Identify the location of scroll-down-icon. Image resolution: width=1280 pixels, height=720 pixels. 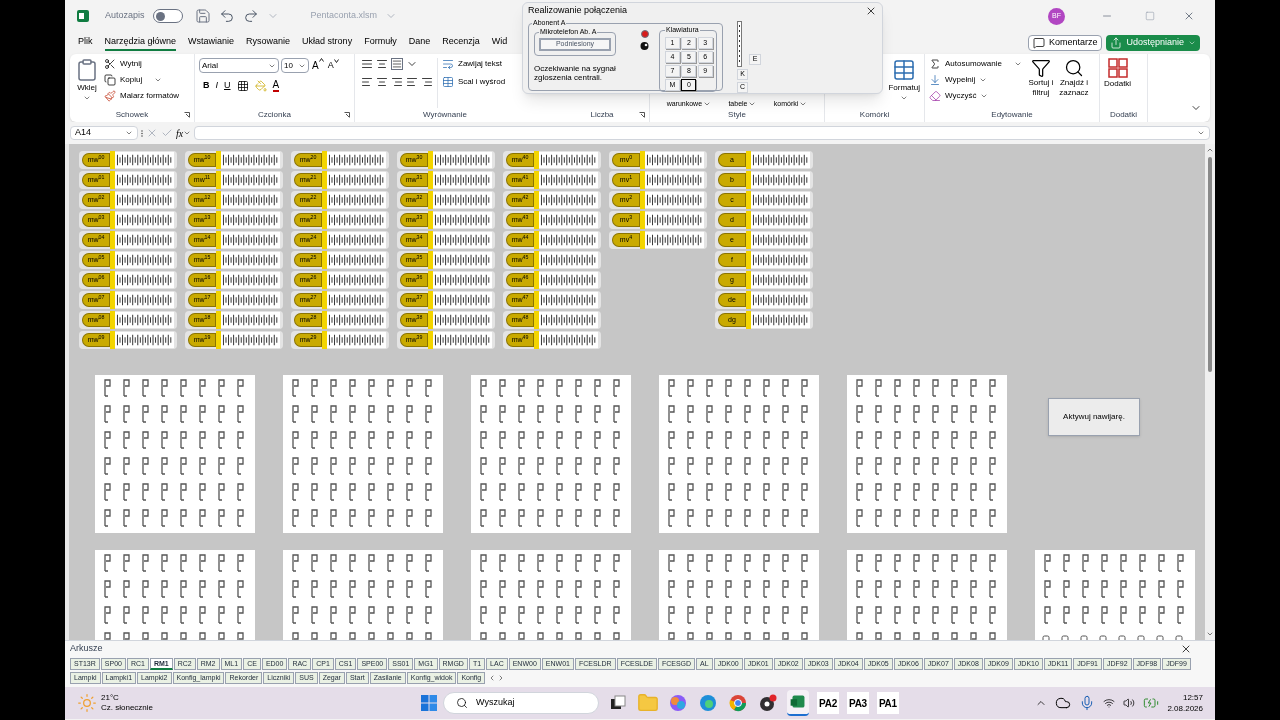
(1210, 634).